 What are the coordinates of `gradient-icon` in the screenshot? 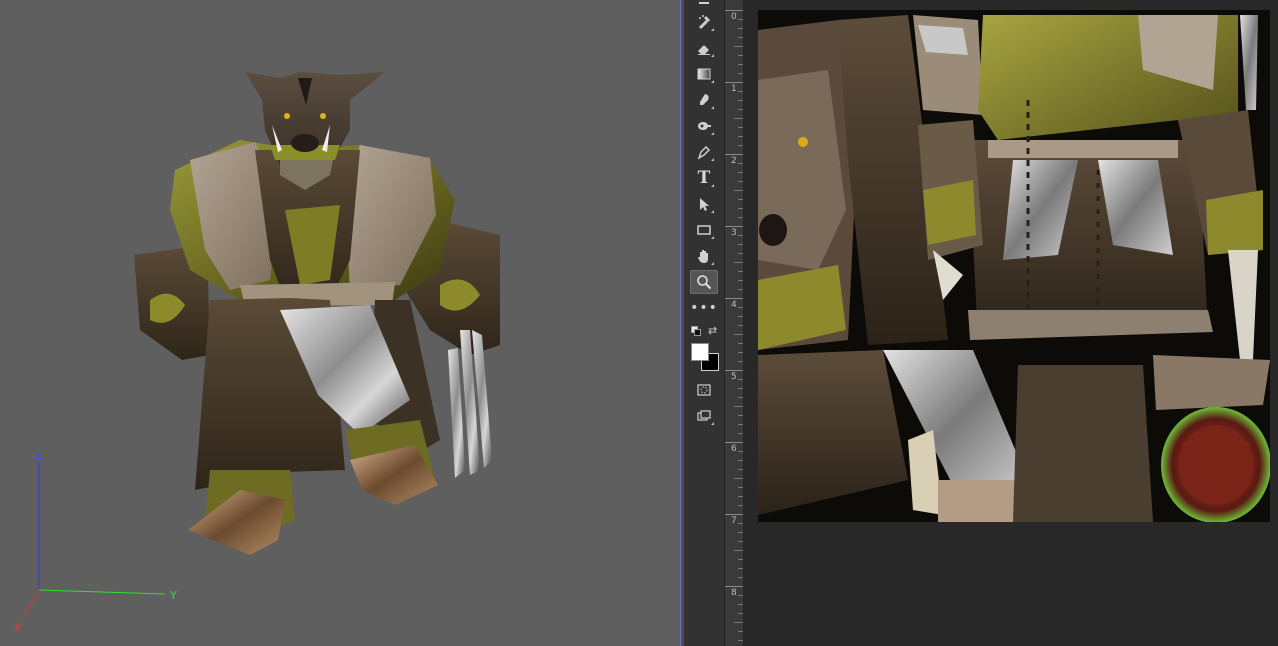 It's located at (704, 74).